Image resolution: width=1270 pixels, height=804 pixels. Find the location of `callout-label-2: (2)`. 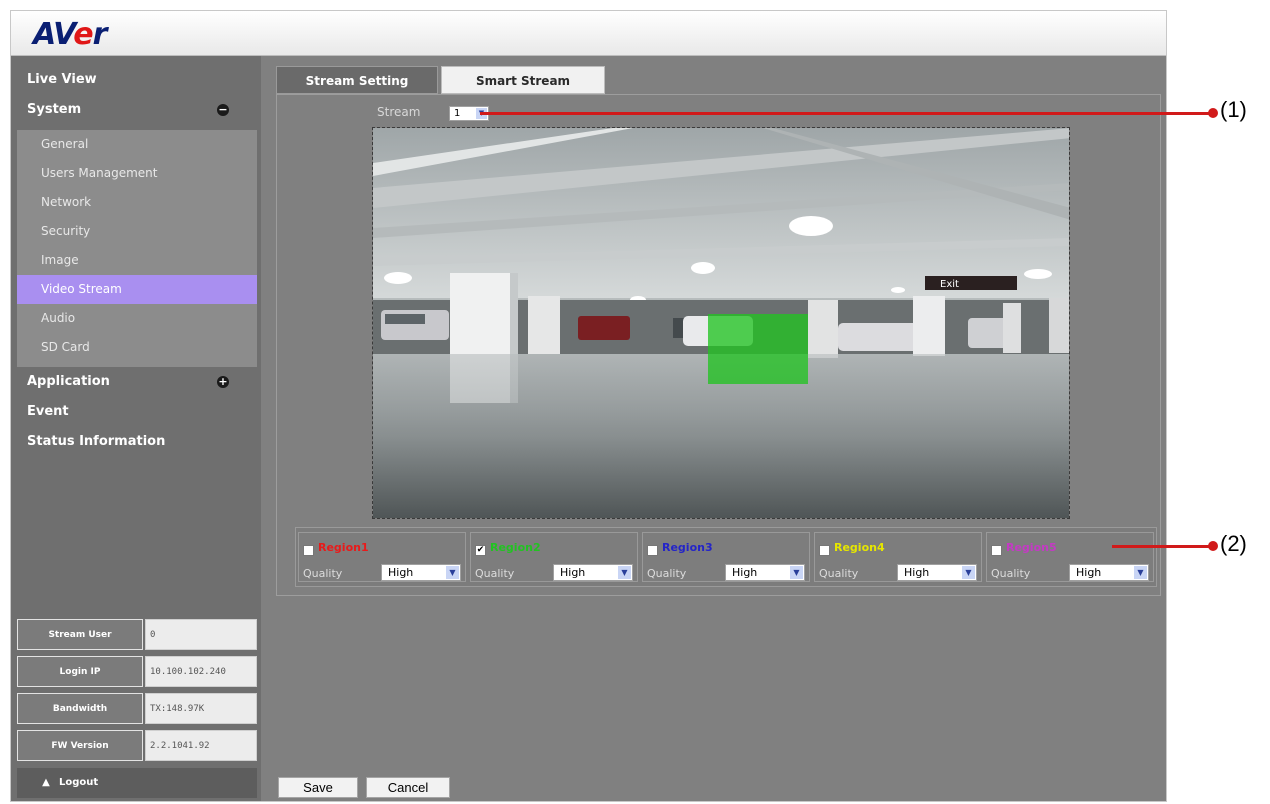

callout-label-2: (2) is located at coordinates (1233, 543).